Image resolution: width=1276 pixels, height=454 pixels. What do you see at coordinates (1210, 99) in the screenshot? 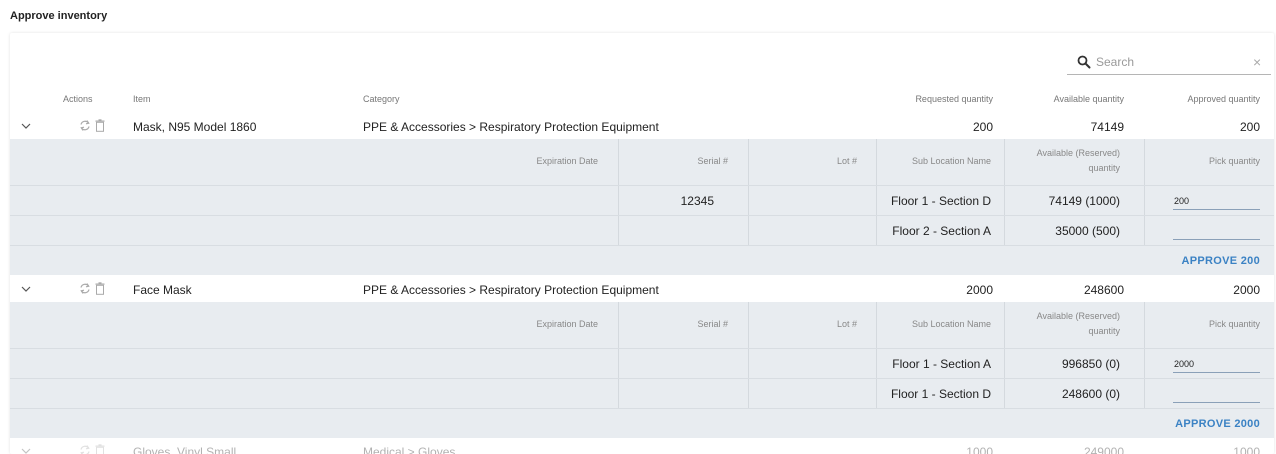
I see `column-header-approved: Approved quantity` at bounding box center [1210, 99].